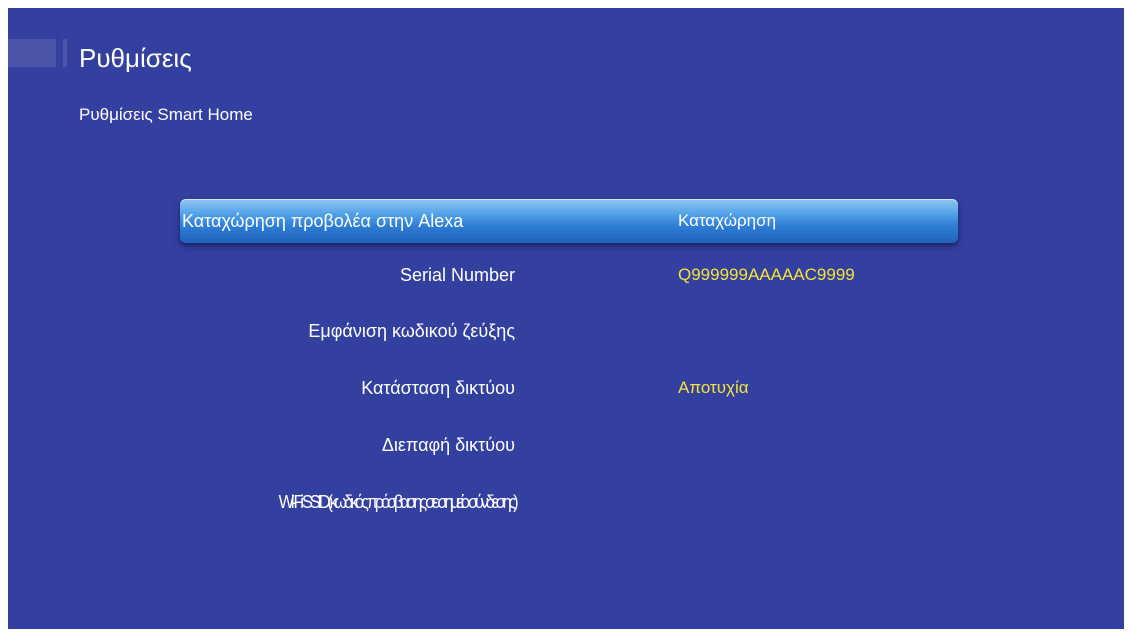  What do you see at coordinates (457, 275) in the screenshot?
I see `setting-label: Serial Number` at bounding box center [457, 275].